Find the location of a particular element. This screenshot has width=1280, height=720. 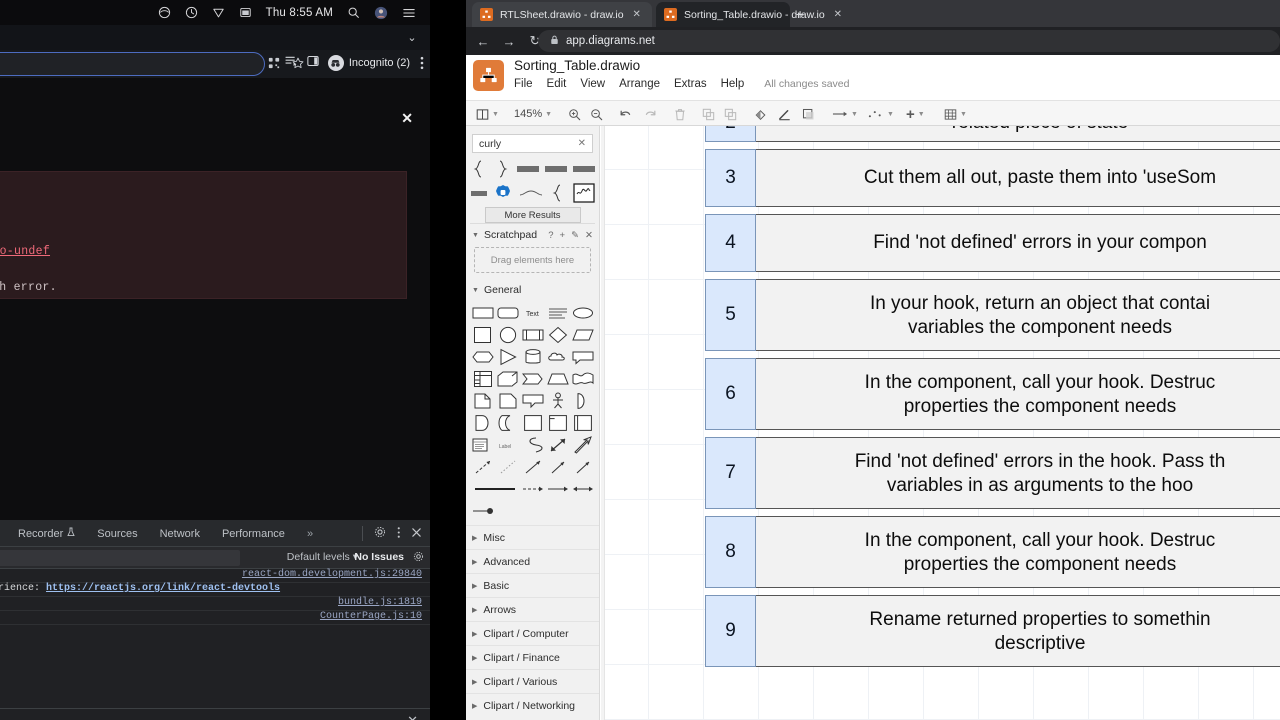

table-row-number: 6 is located at coordinates (730, 394).